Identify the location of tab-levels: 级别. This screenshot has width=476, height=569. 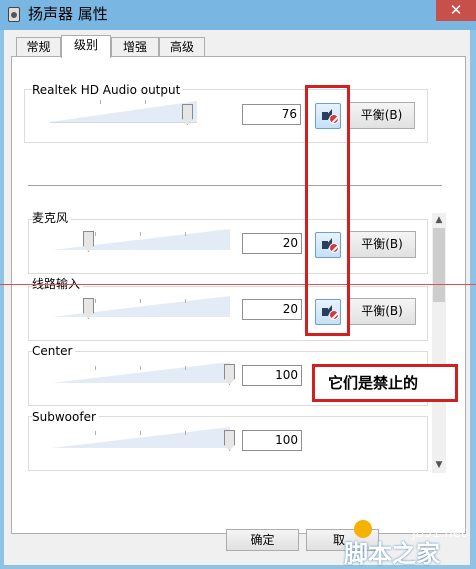
(86, 46).